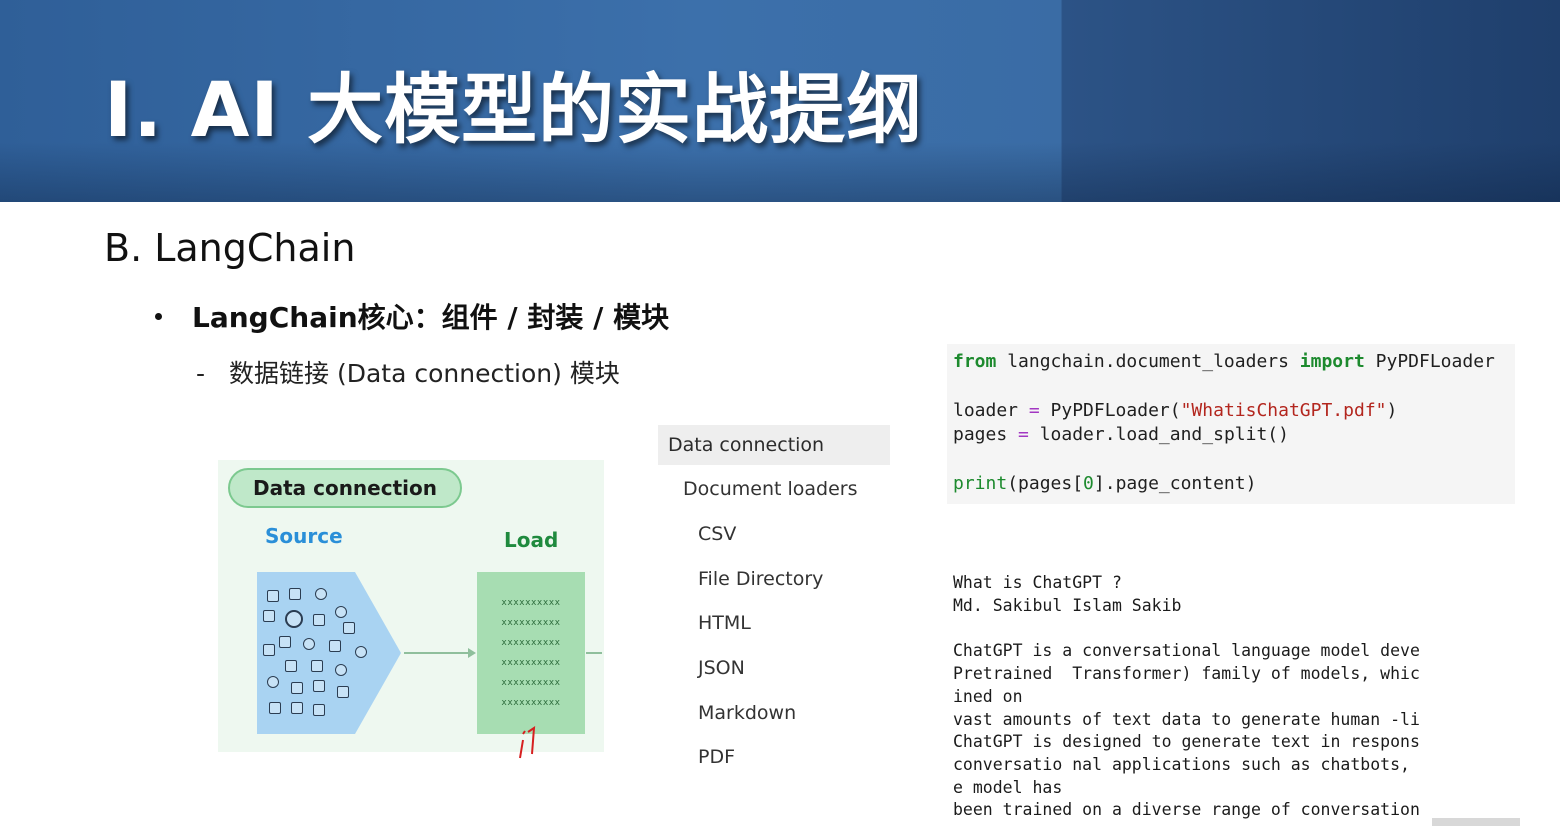 The image size is (1560, 826). What do you see at coordinates (295, 594) in the screenshot?
I see `video-icon` at bounding box center [295, 594].